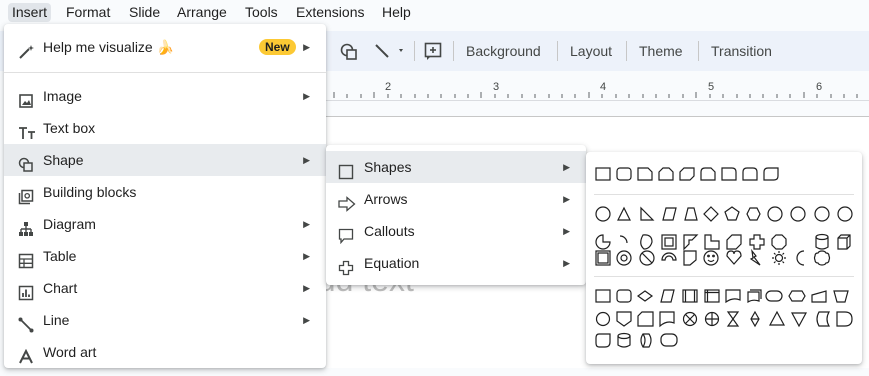 The image size is (869, 376). What do you see at coordinates (347, 201) in the screenshot?
I see `arrow-icon` at bounding box center [347, 201].